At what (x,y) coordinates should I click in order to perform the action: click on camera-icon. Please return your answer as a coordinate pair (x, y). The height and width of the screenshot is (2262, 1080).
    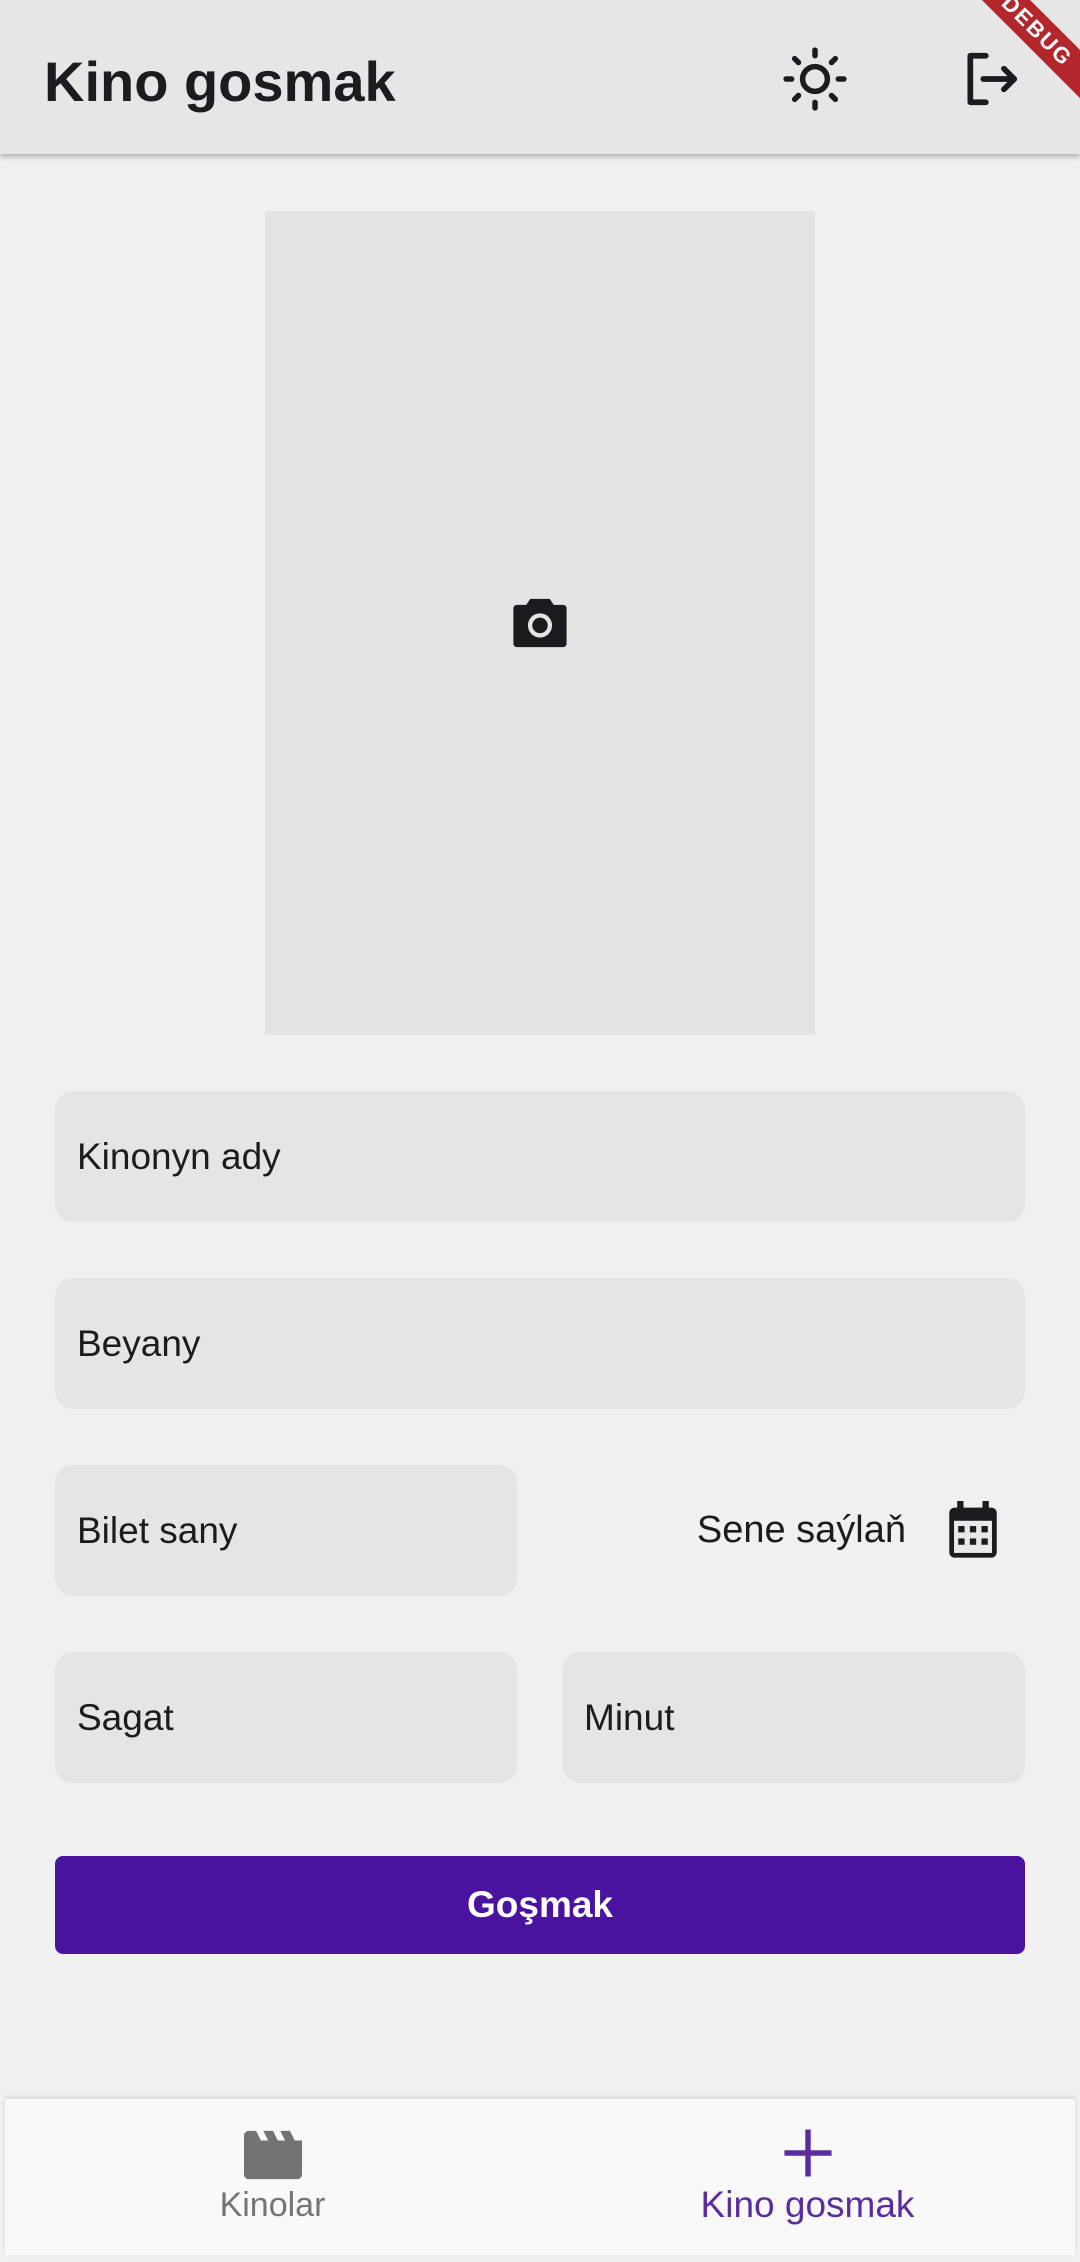
    Looking at the image, I should click on (540, 623).